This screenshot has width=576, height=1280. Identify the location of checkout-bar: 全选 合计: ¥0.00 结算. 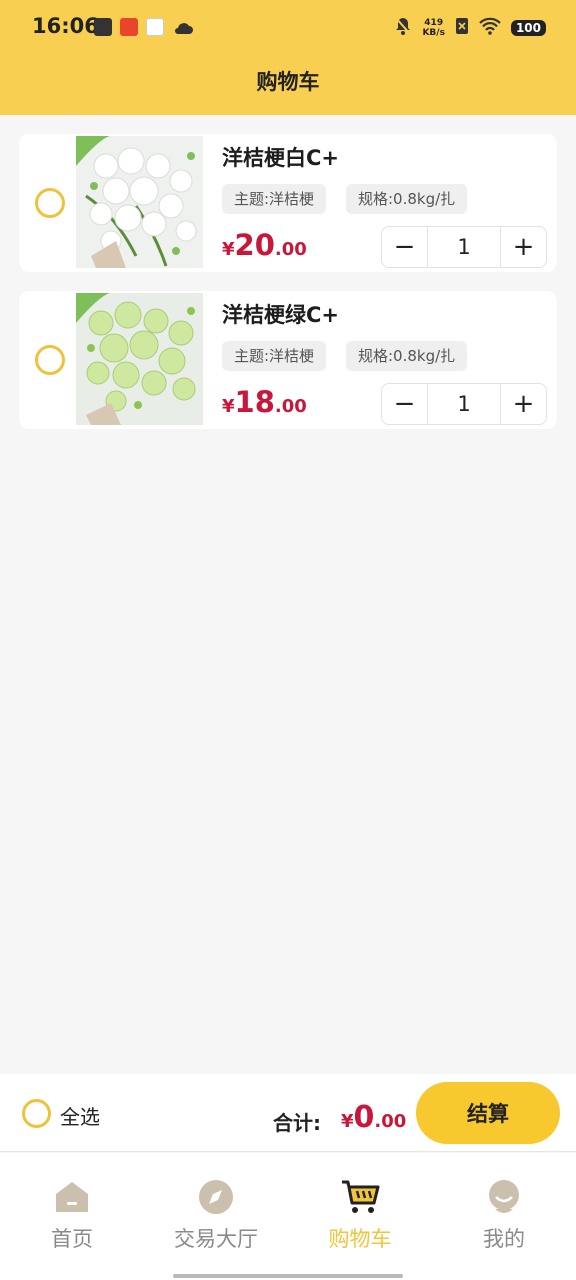
(288, 1113).